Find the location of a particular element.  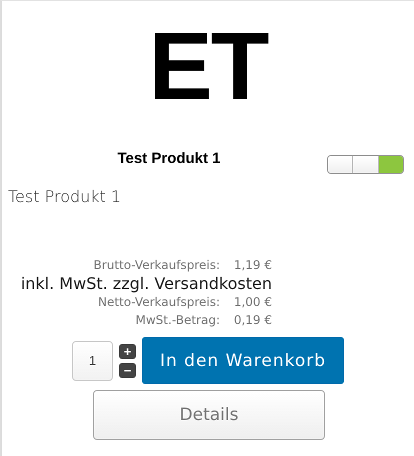

minus-button: − is located at coordinates (127, 370).